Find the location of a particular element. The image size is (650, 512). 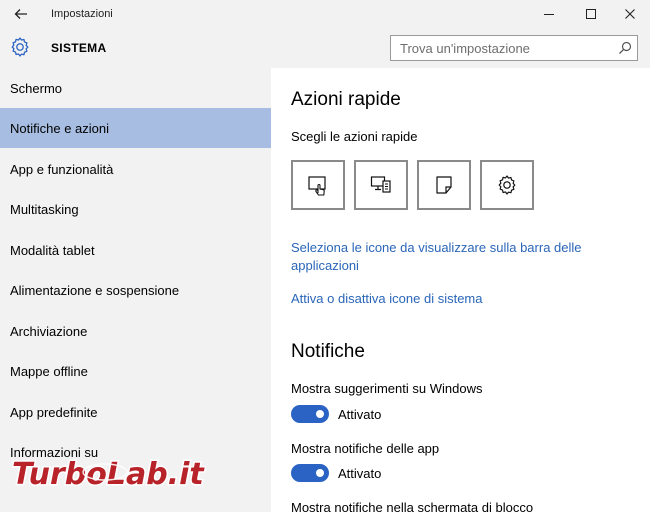

quick-action-project is located at coordinates (381, 185).